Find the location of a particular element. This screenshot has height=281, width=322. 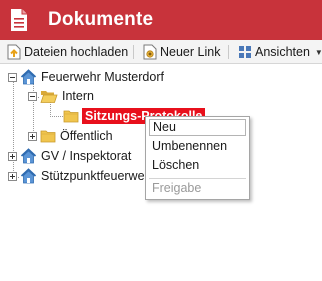

tree-node-label: GV / Inspektorat is located at coordinates (86, 156).